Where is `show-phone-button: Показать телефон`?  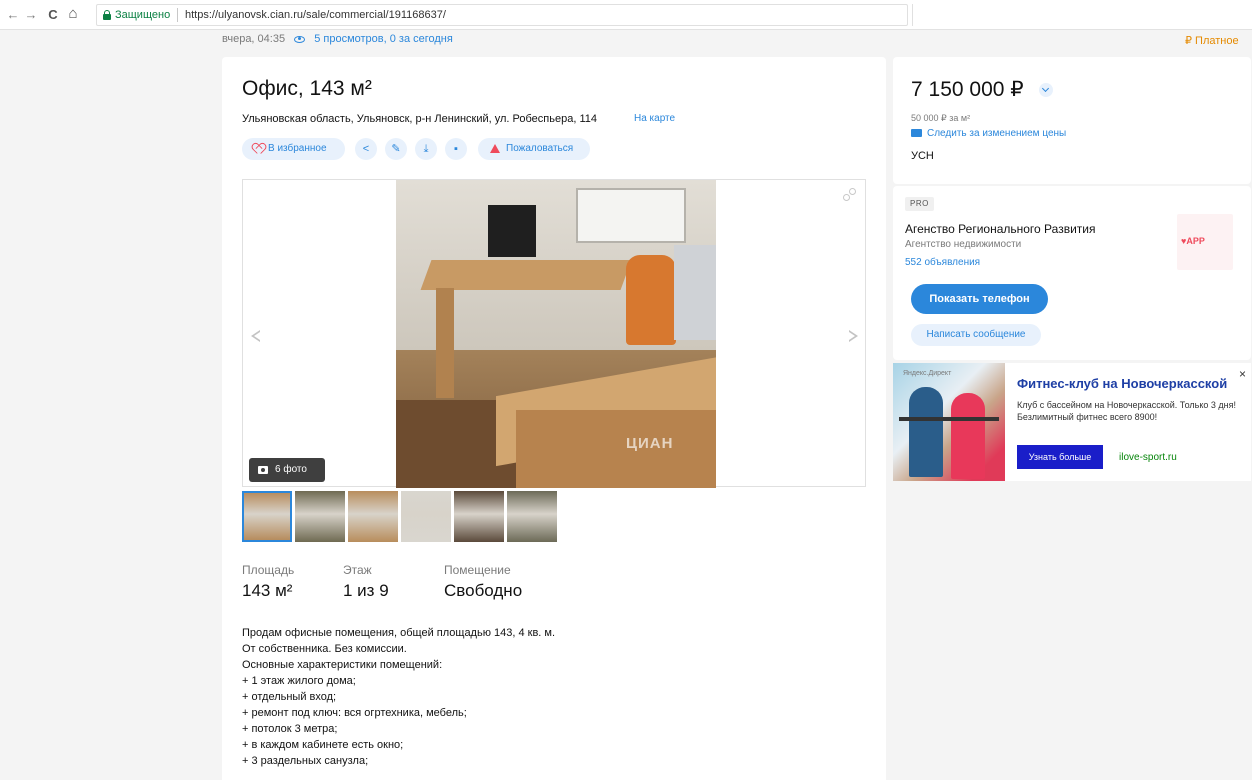 show-phone-button: Показать телефон is located at coordinates (979, 299).